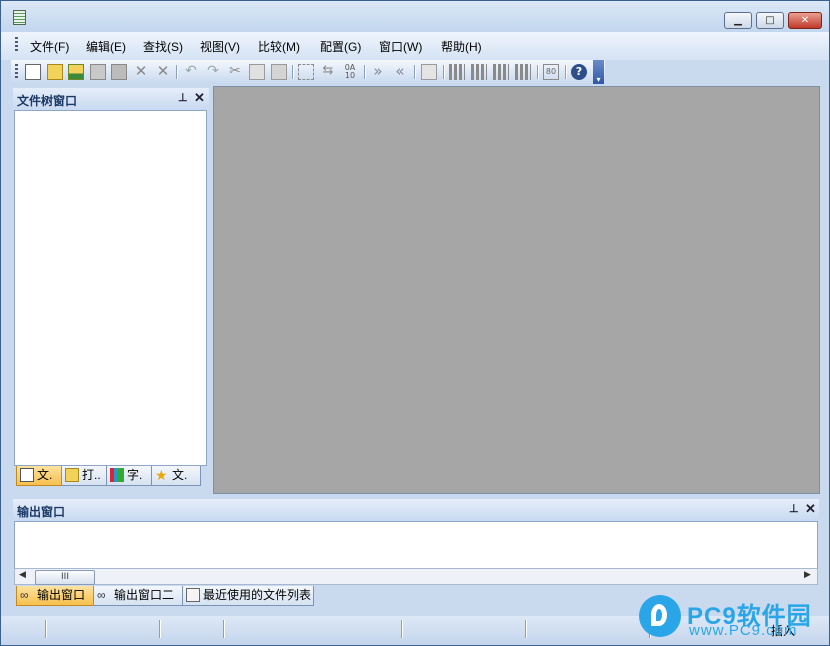 The image size is (830, 646). Describe the element at coordinates (27, 475) in the screenshot. I see `tree-icon` at that location.